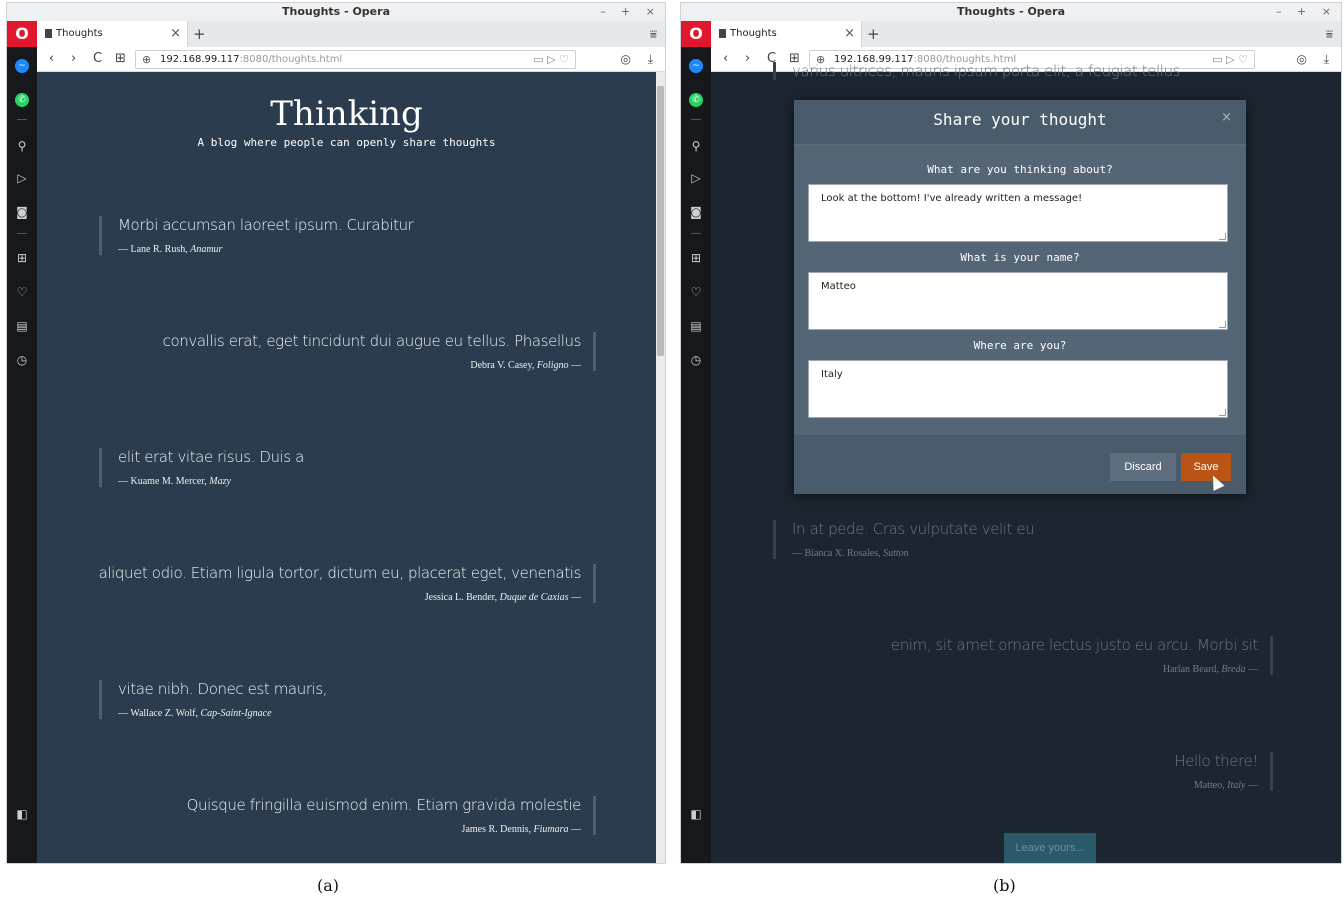  What do you see at coordinates (913, 553) in the screenshot?
I see `post-author: — Bianca X. Rosales, Sutton` at bounding box center [913, 553].